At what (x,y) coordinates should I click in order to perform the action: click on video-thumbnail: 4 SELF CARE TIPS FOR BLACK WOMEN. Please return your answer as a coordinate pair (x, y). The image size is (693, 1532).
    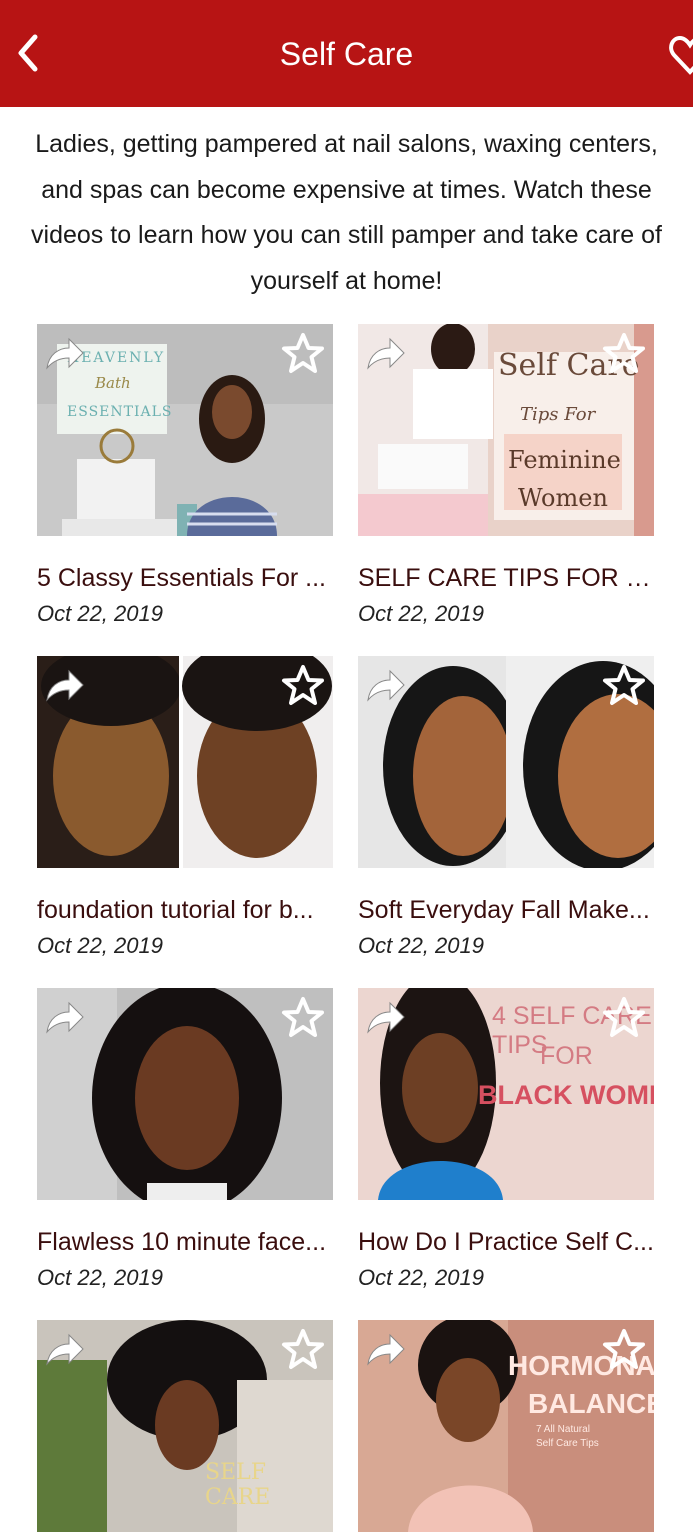
    Looking at the image, I should click on (506, 1094).